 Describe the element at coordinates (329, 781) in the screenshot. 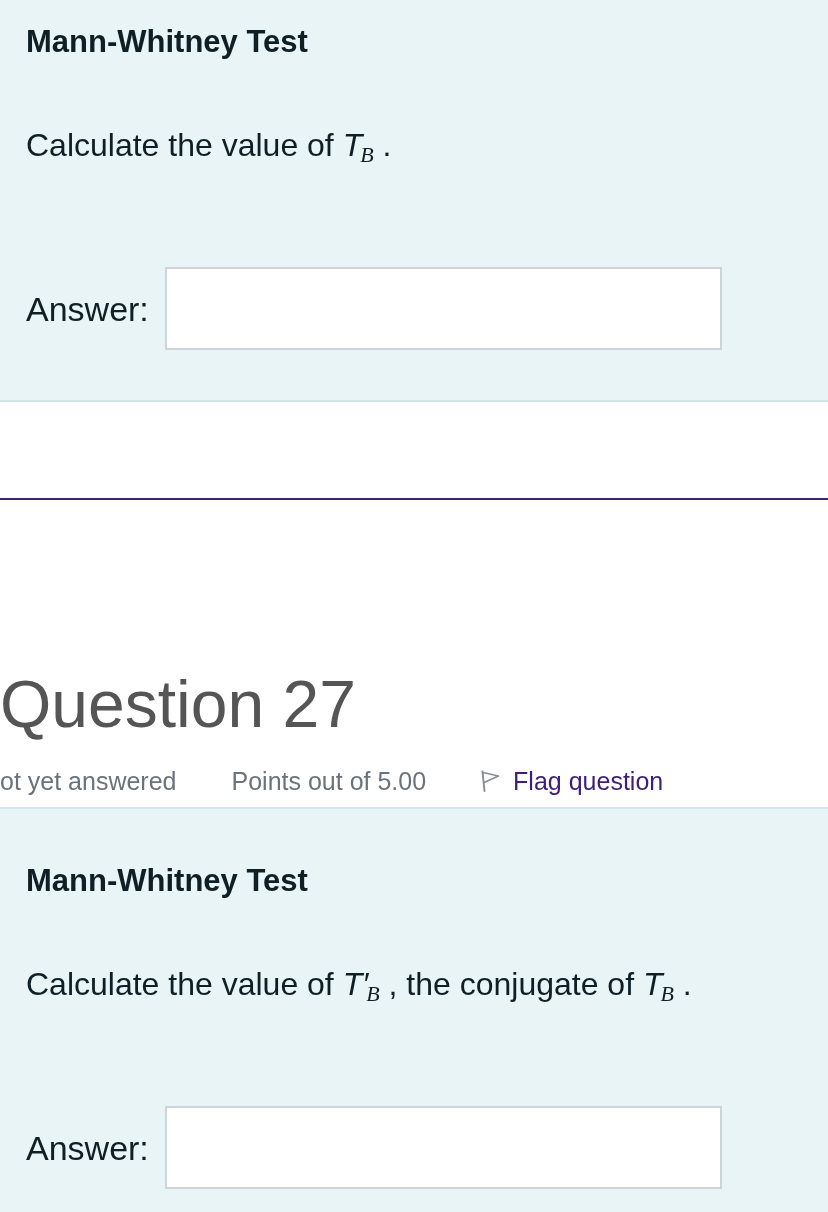

I see `question-points: Points out of 5.00` at that location.